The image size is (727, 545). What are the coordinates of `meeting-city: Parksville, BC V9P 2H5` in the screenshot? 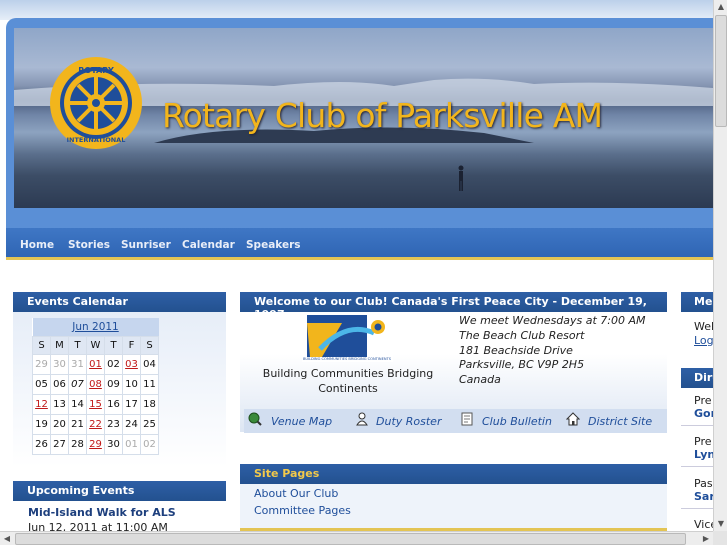 It's located at (522, 365).